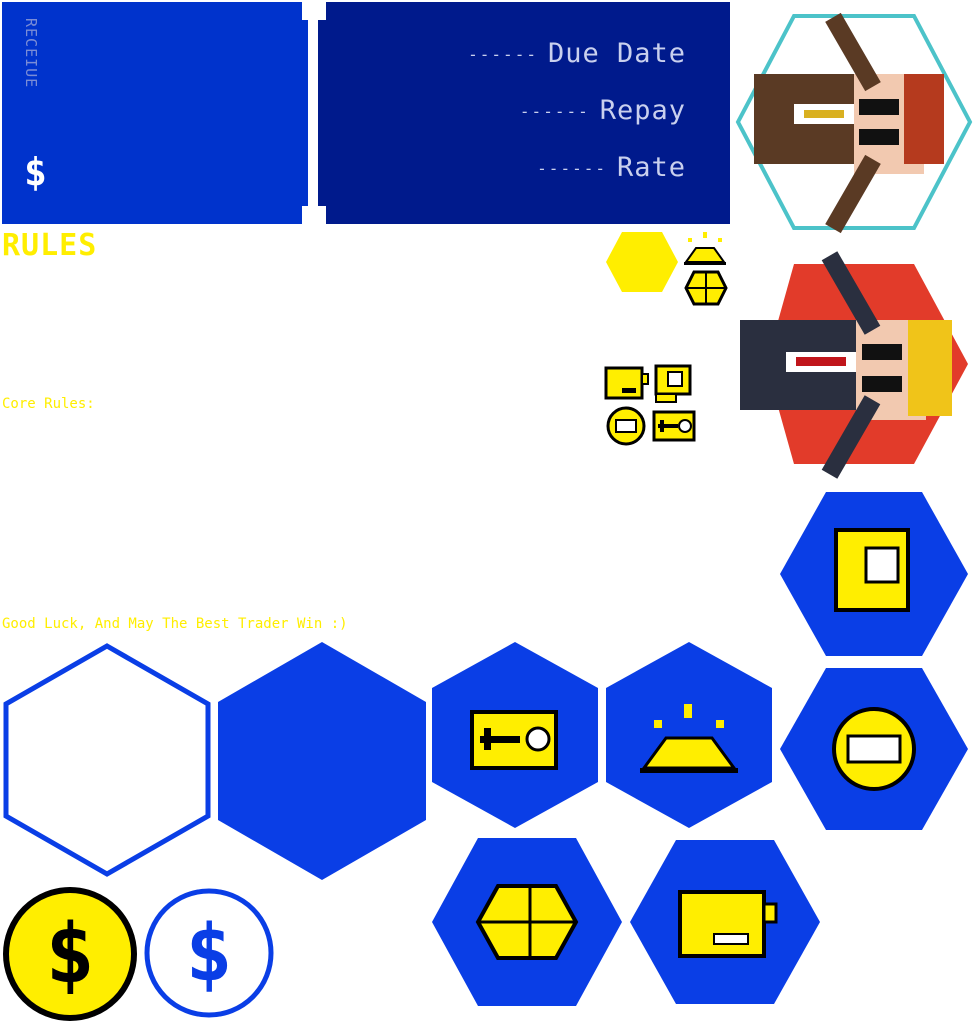 This screenshot has width=978, height=1022. What do you see at coordinates (706, 288) in the screenshot?
I see `cube-icon` at bounding box center [706, 288].